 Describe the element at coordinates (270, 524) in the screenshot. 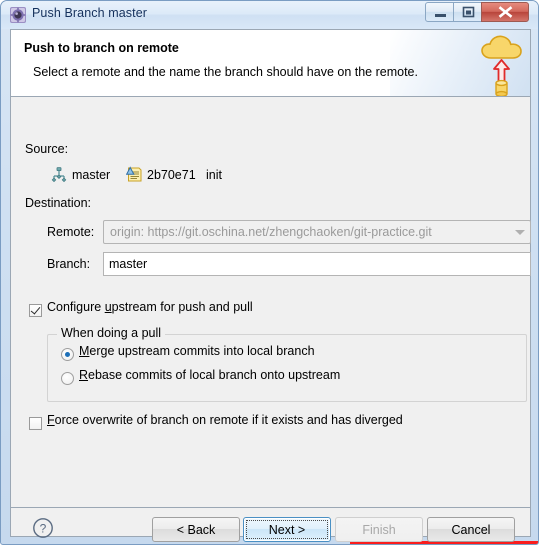

I see `dialog-button-bar: ? < Back Next > Finish Cancel` at that location.